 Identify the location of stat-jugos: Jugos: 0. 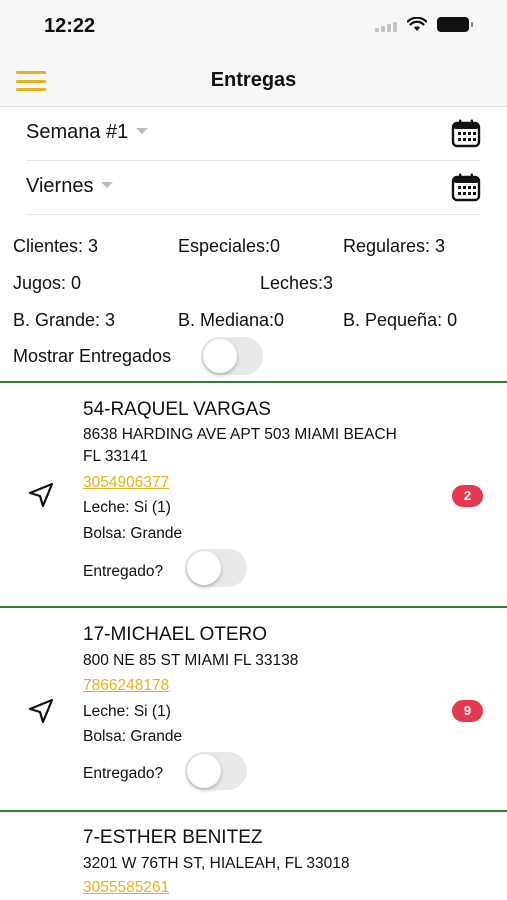
(47, 283).